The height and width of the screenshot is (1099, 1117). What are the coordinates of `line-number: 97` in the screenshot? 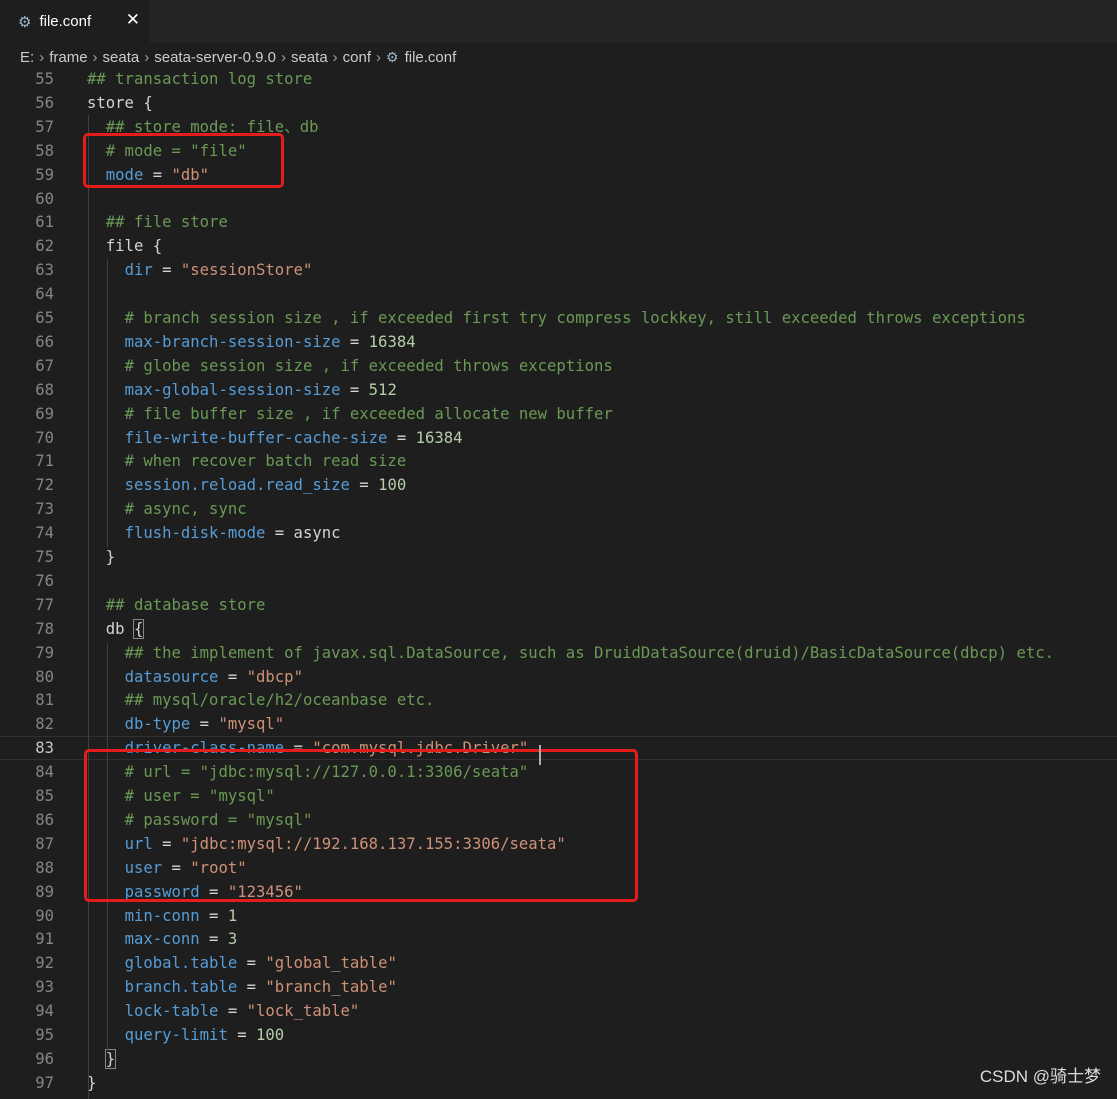 It's located at (44, 1082).